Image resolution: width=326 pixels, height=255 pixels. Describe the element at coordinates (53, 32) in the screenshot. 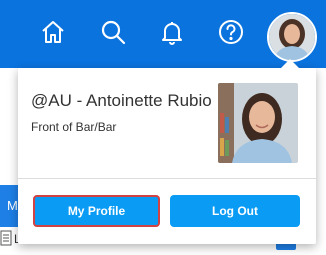

I see `home-icon` at that location.